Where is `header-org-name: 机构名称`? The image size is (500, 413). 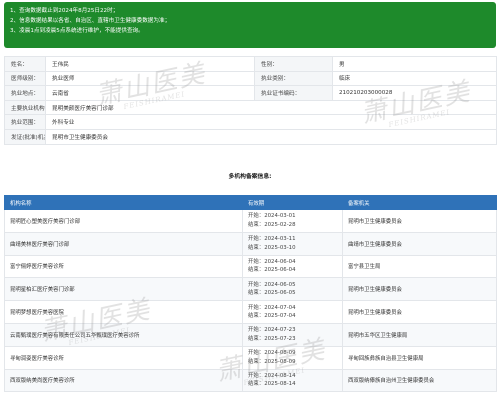
header-org-name: 机构名称 is located at coordinates (123, 202).